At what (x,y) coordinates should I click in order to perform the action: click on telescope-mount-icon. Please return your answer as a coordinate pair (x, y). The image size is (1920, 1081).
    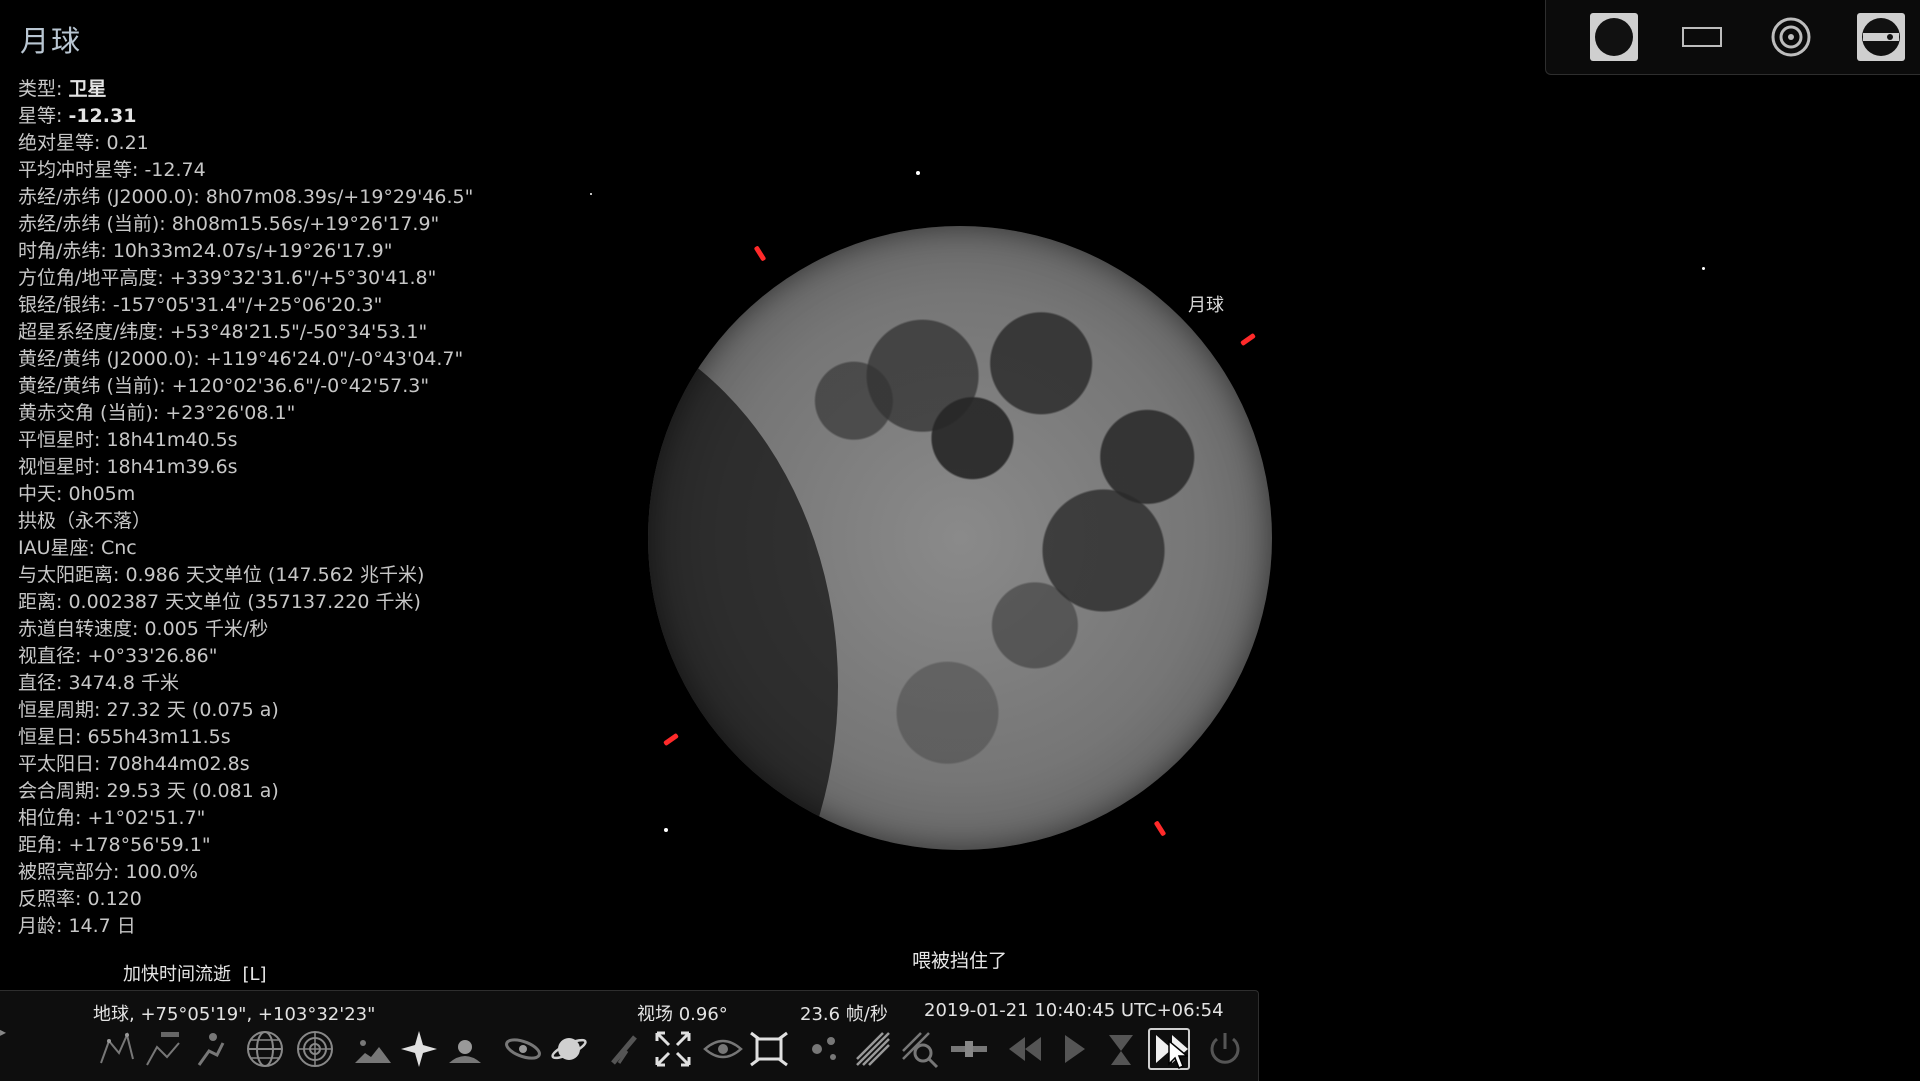
    Looking at the image, I should click on (624, 1050).